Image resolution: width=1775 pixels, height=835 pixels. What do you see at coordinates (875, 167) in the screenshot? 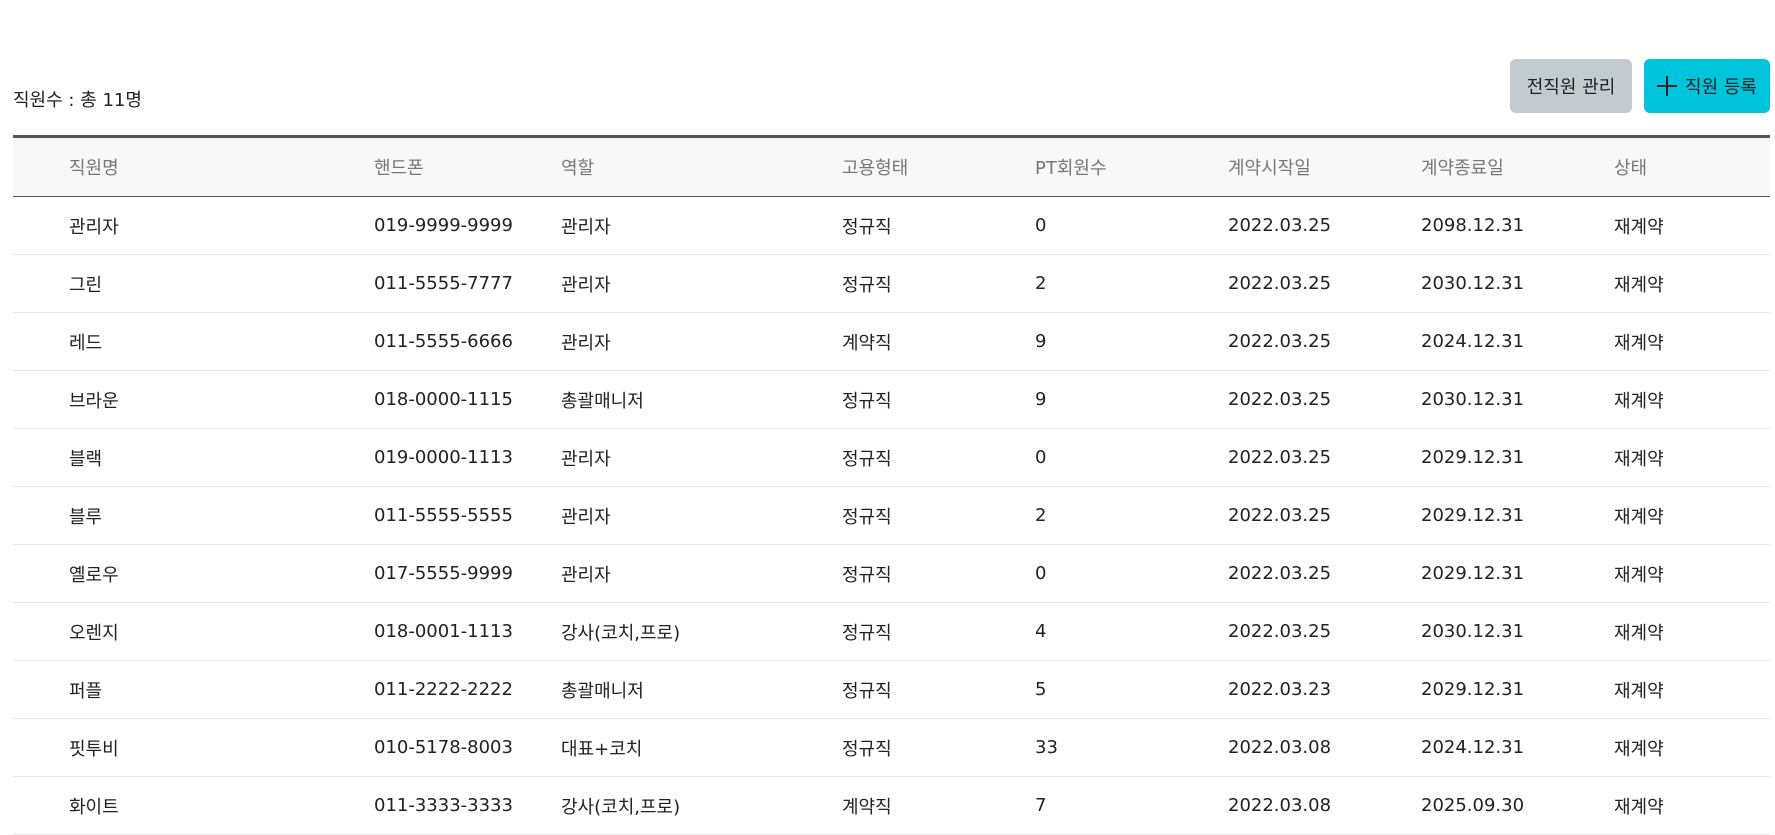
I see `column-header-employment-type: 고용형태` at bounding box center [875, 167].